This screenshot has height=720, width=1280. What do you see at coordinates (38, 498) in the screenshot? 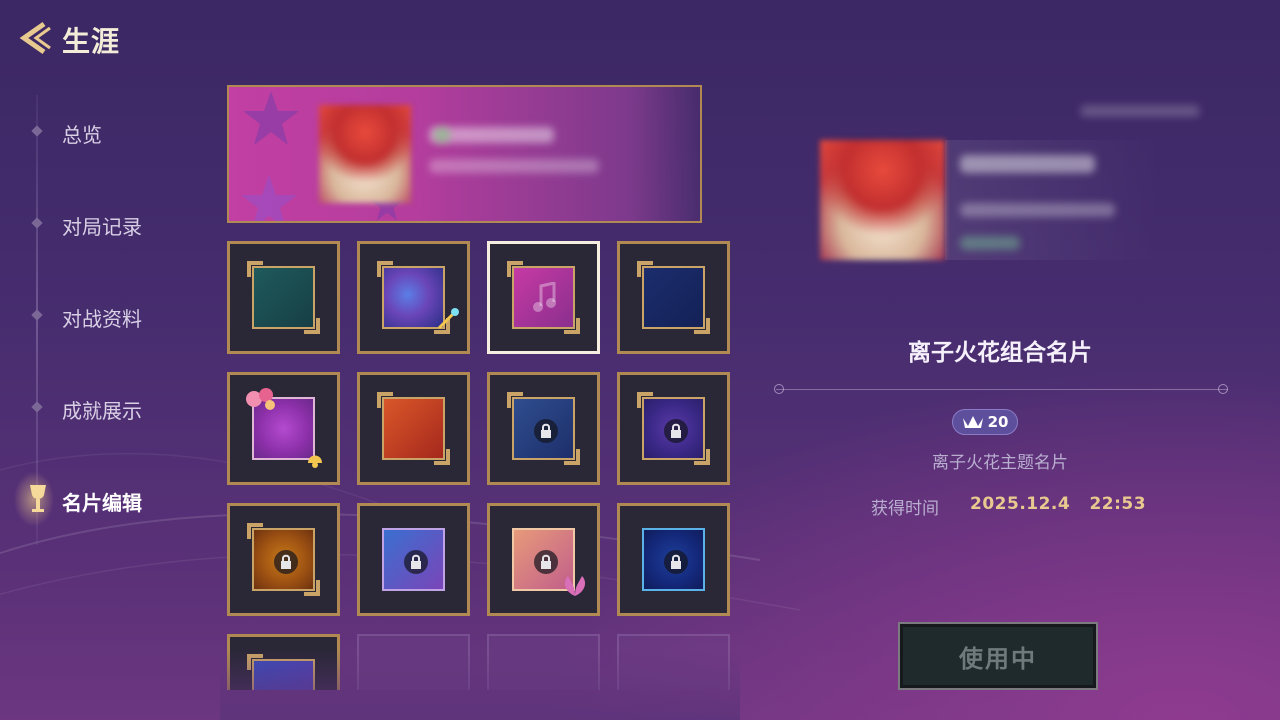
I see `trophy-icon` at bounding box center [38, 498].